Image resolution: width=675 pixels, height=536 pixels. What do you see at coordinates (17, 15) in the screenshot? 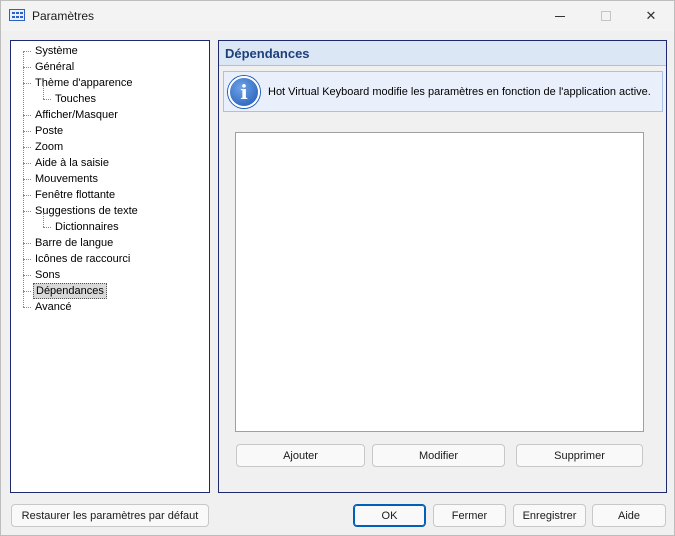
I see `keyboard-icon` at bounding box center [17, 15].